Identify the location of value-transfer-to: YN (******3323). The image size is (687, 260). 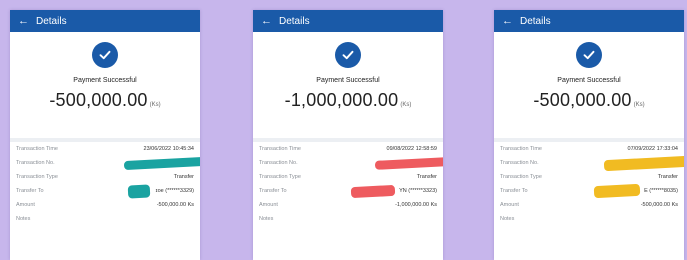
(418, 191).